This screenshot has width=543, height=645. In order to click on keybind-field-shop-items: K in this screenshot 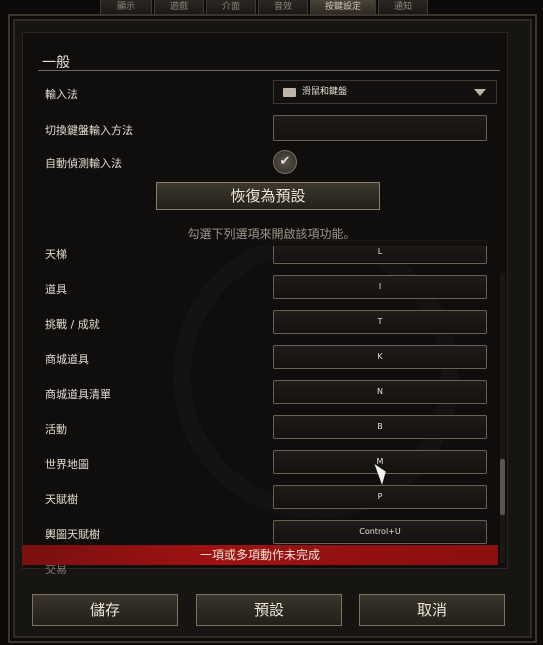, I will do `click(380, 357)`.